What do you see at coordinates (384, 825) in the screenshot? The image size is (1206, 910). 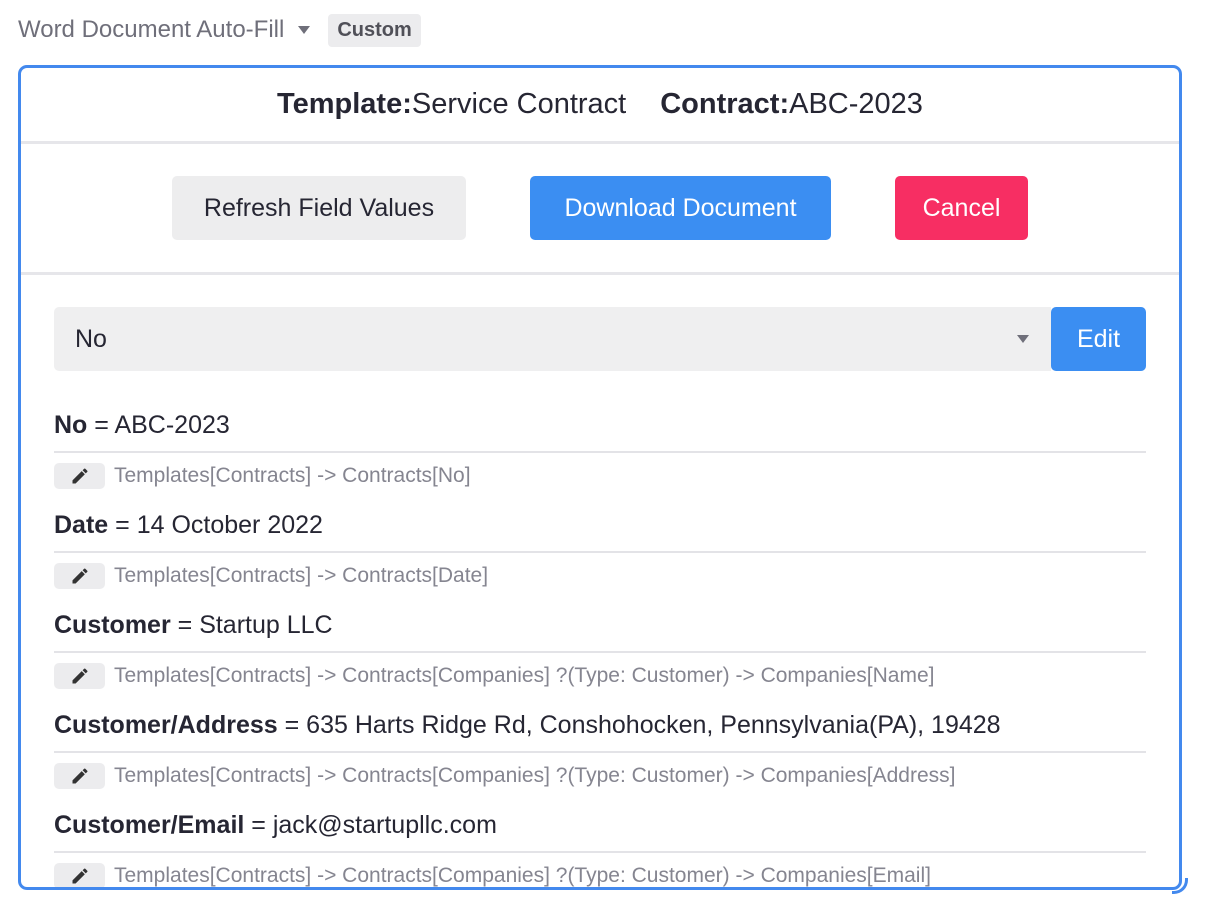 I see `field-value: jack@startupllc.com` at bounding box center [384, 825].